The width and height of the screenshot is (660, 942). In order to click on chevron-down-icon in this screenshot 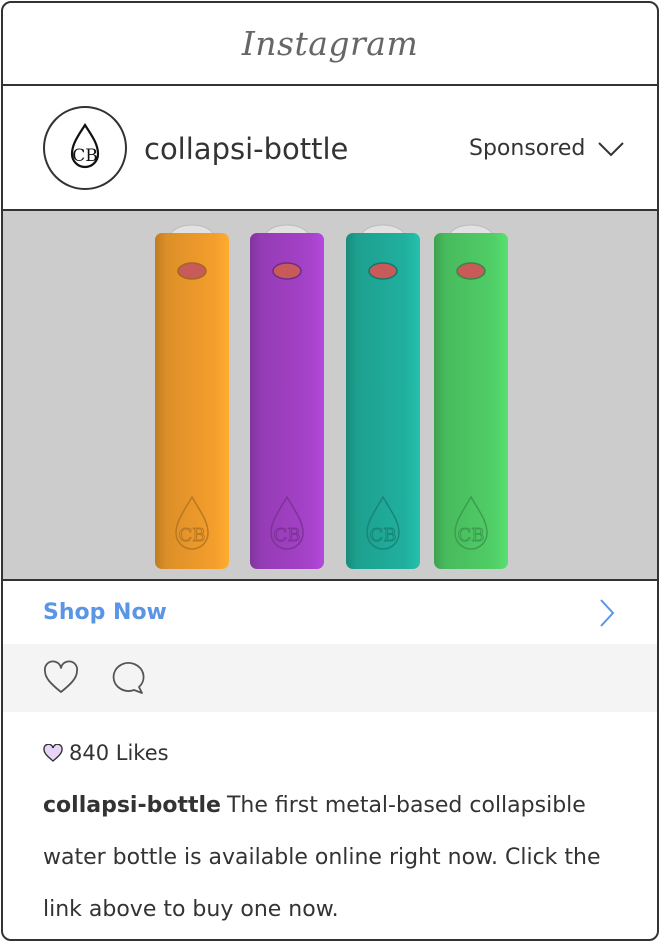, I will do `click(611, 149)`.